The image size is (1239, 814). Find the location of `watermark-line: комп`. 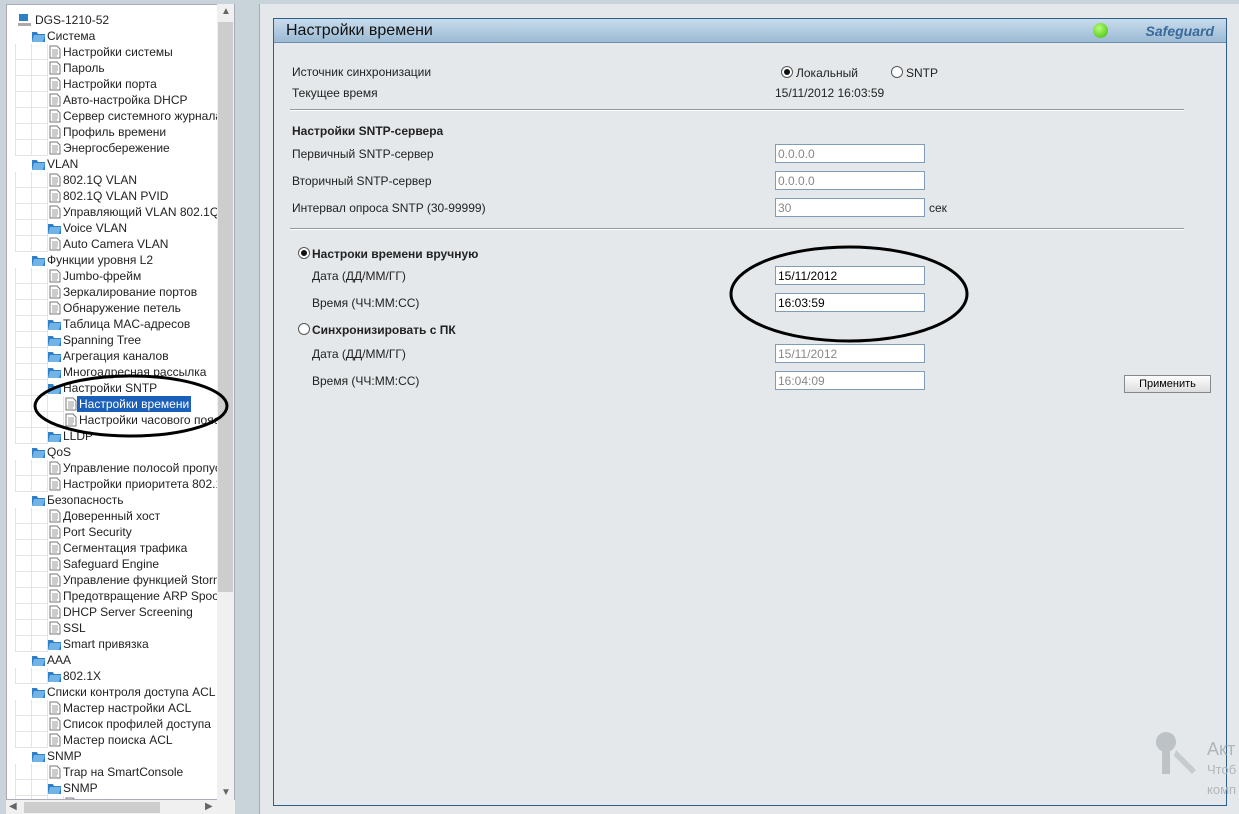

watermark-line: комп is located at coordinates (1222, 789).